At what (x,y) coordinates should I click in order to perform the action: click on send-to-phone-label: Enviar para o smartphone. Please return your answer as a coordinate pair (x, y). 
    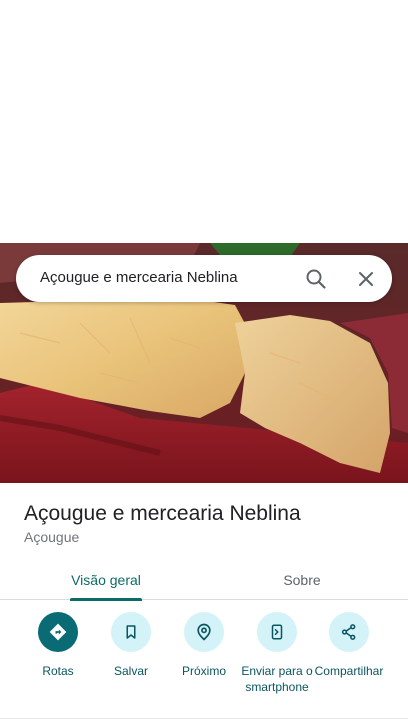
    Looking at the image, I should click on (277, 679).